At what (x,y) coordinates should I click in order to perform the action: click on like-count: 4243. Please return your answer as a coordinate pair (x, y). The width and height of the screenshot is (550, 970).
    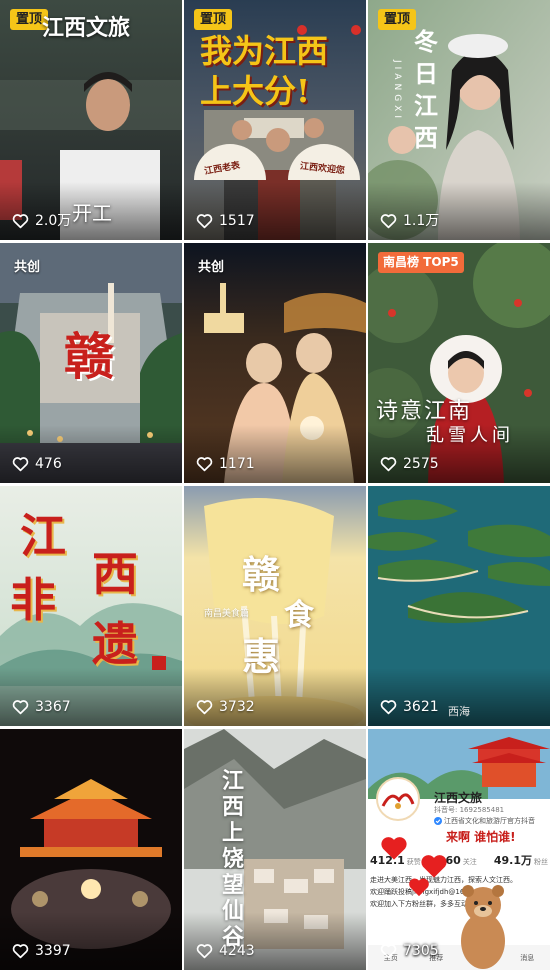
    Looking at the image, I should click on (225, 951).